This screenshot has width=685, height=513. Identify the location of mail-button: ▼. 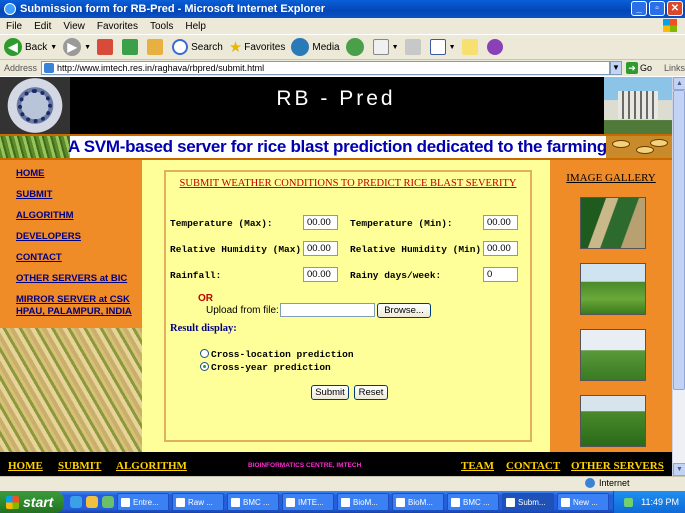
(385, 47).